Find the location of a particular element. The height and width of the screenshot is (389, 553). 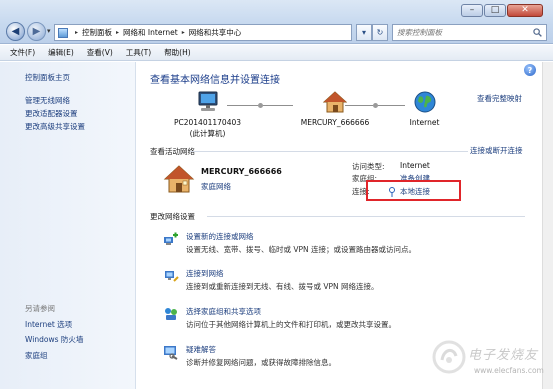

globe-icon is located at coordinates (424, 102).